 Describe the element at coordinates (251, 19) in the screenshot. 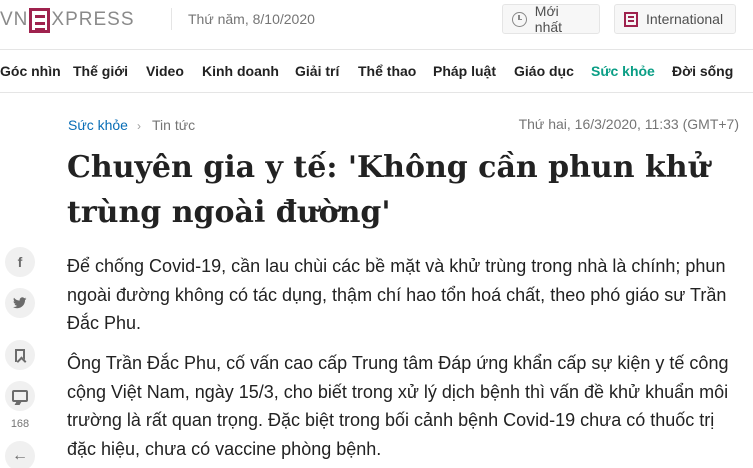

I see `current-date: Thứ năm, 8/10/2020` at that location.